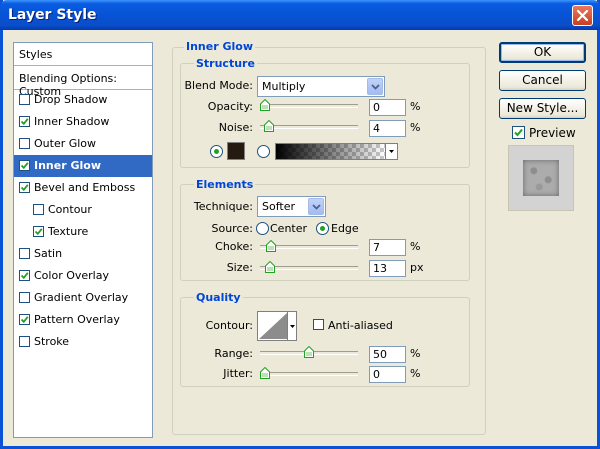  Describe the element at coordinates (263, 151) in the screenshot. I see `gradient-radio` at that location.